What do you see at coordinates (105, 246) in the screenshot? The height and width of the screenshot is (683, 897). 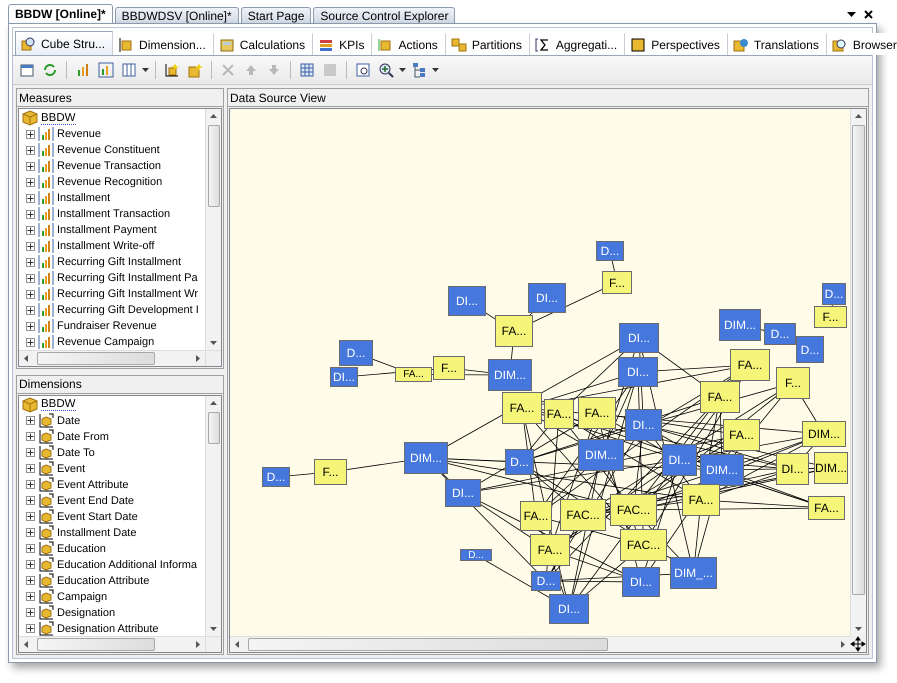 I see `tree-item-label: Installment Write-off` at bounding box center [105, 246].